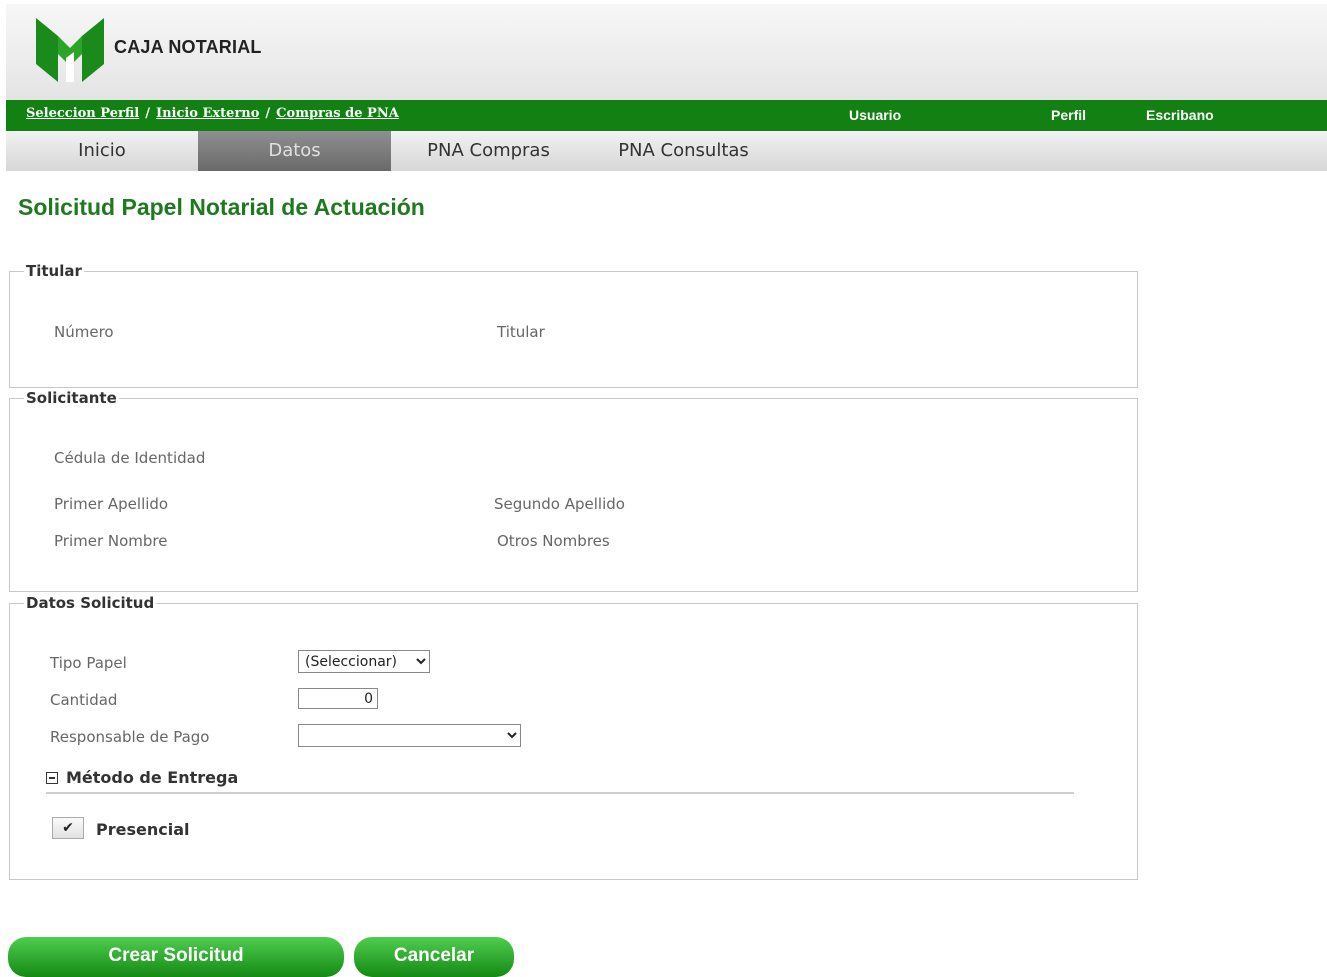 The height and width of the screenshot is (977, 1327). I want to click on brand-name: CAJA NOTARIAL, so click(188, 47).